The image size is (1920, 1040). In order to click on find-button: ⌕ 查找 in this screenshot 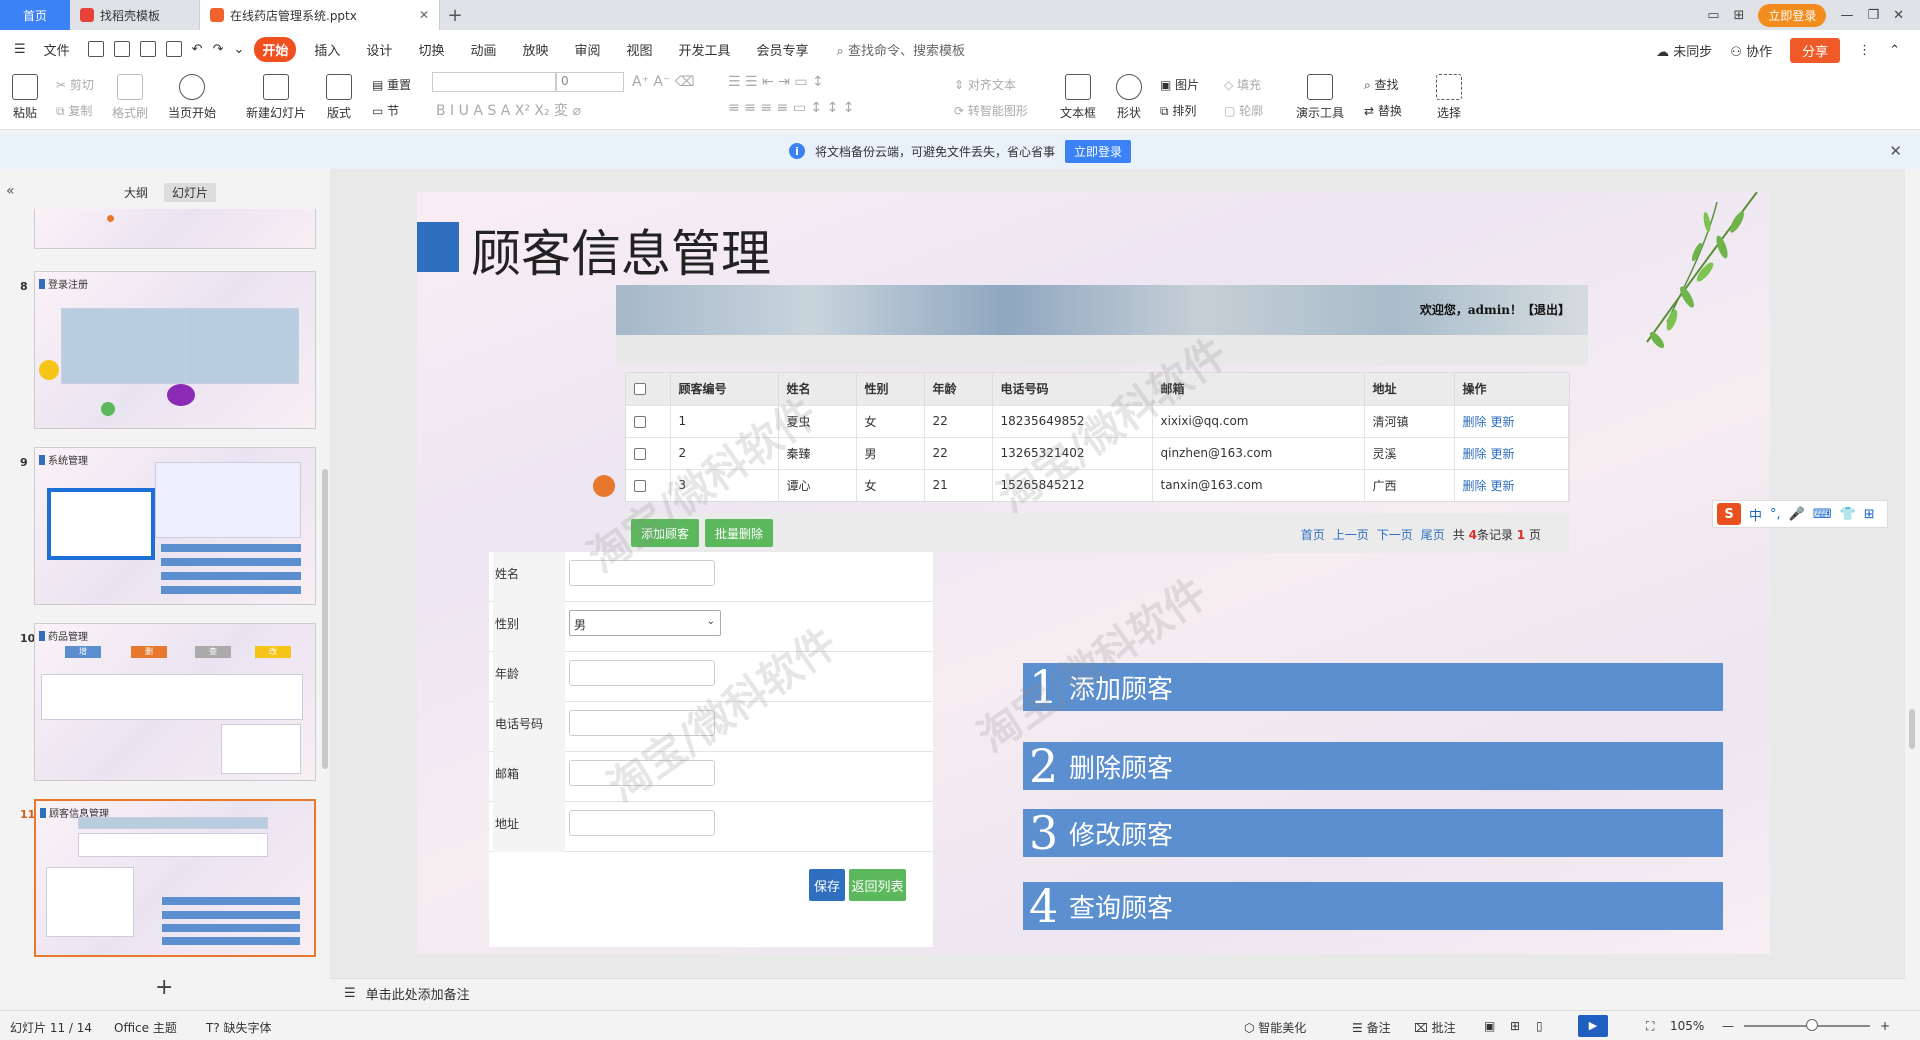, I will do `click(1381, 84)`.